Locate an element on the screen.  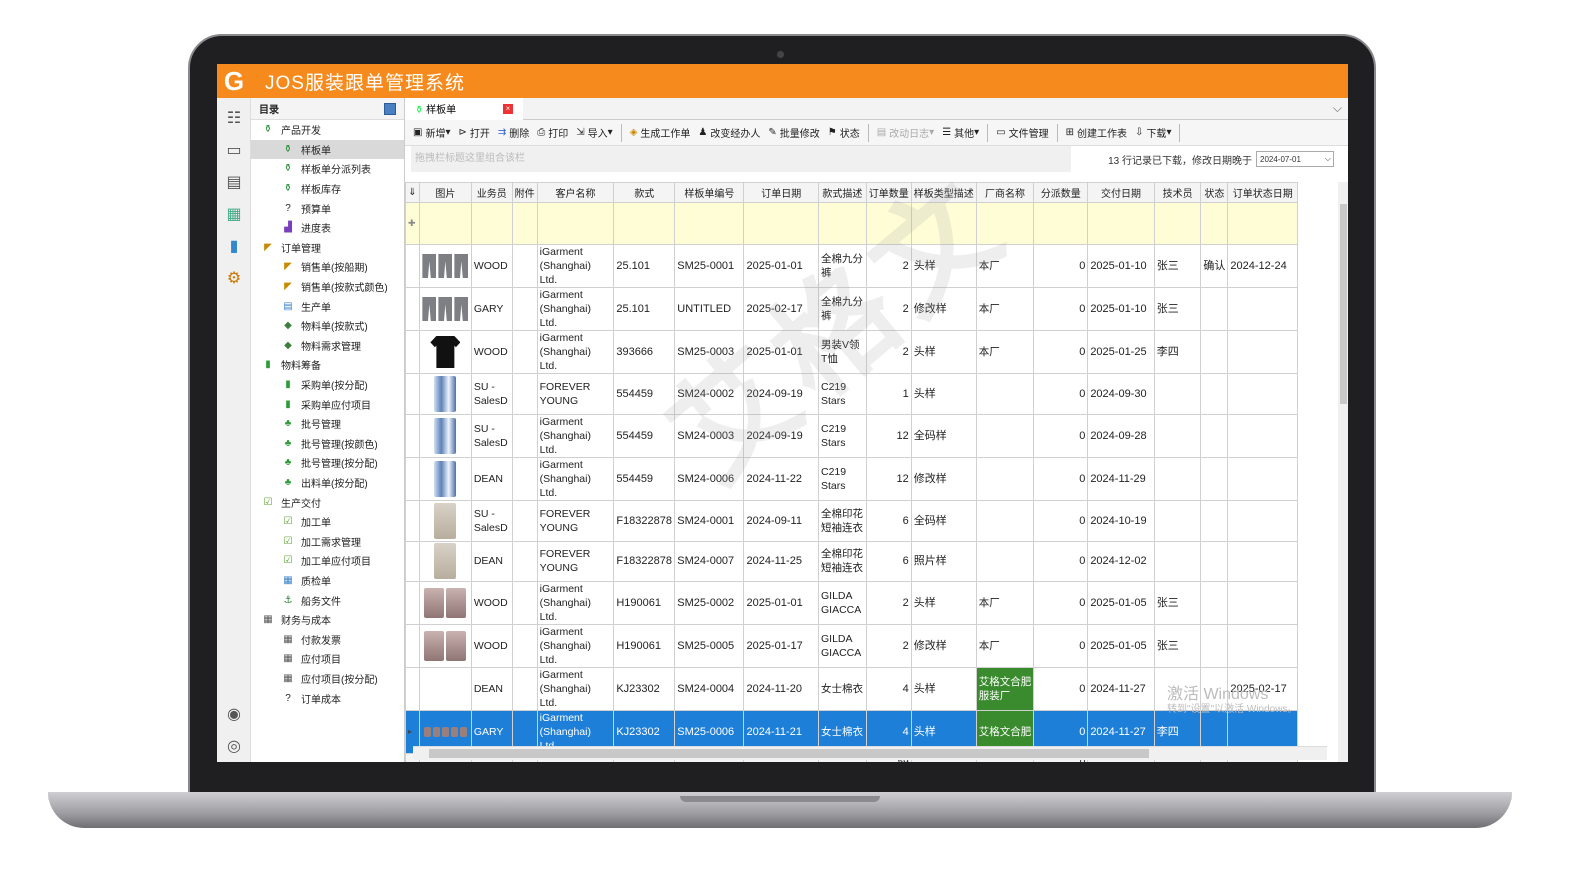
cell-no: SM24-0004 is located at coordinates (709, 689).